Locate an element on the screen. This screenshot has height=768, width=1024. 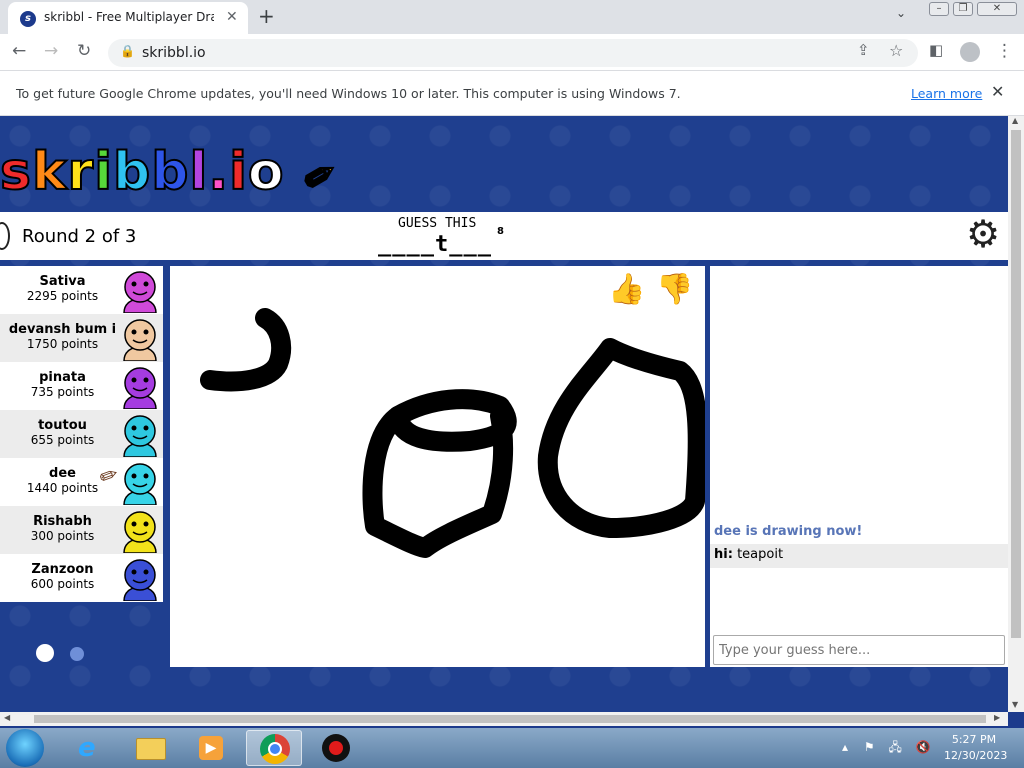
skribbl-favicon-icon: s is located at coordinates (28, 19).